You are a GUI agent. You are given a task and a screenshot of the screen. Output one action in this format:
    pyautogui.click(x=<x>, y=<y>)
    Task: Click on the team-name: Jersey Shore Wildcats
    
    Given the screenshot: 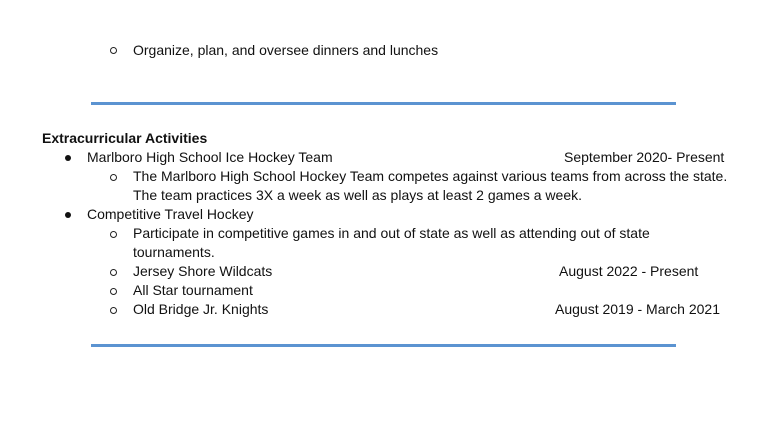 What is the action you would take?
    pyautogui.click(x=203, y=271)
    